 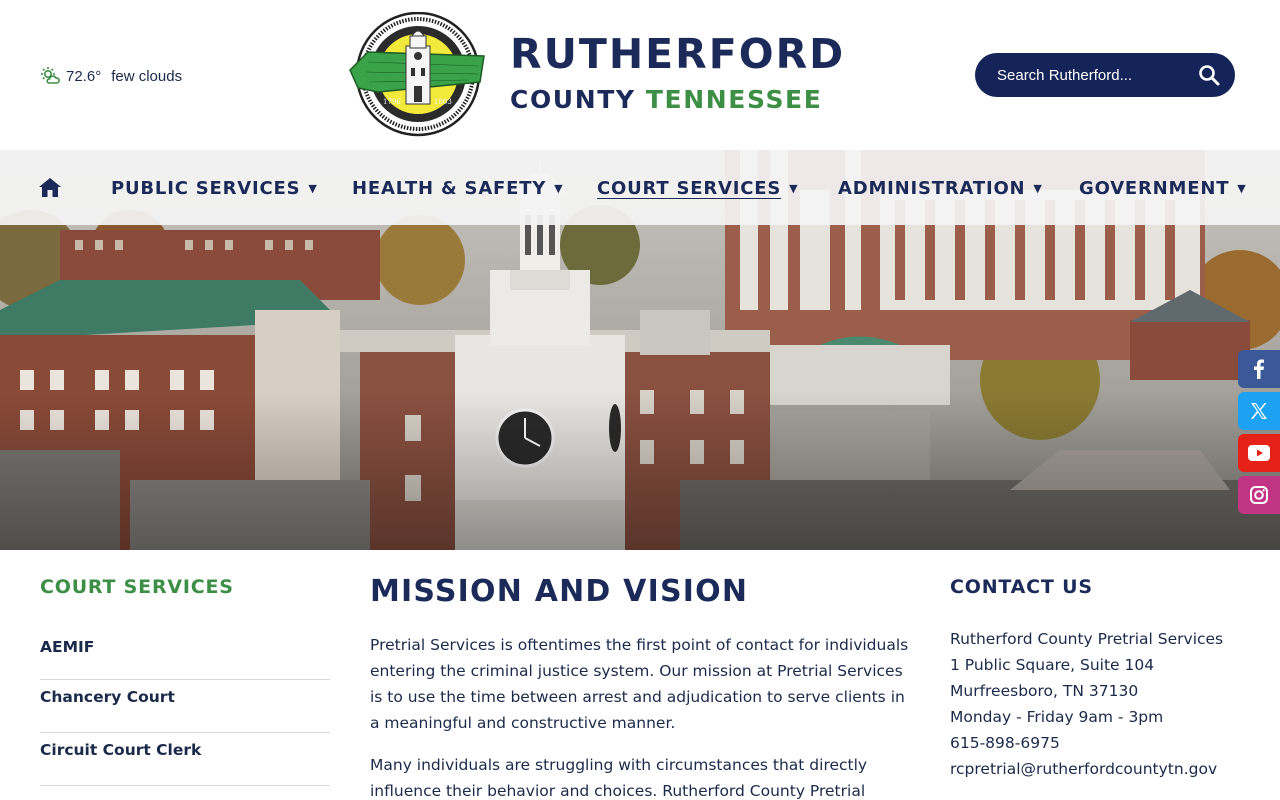 I want to click on brand-line-2: COUNTY TENNESSEE, so click(x=677, y=100).